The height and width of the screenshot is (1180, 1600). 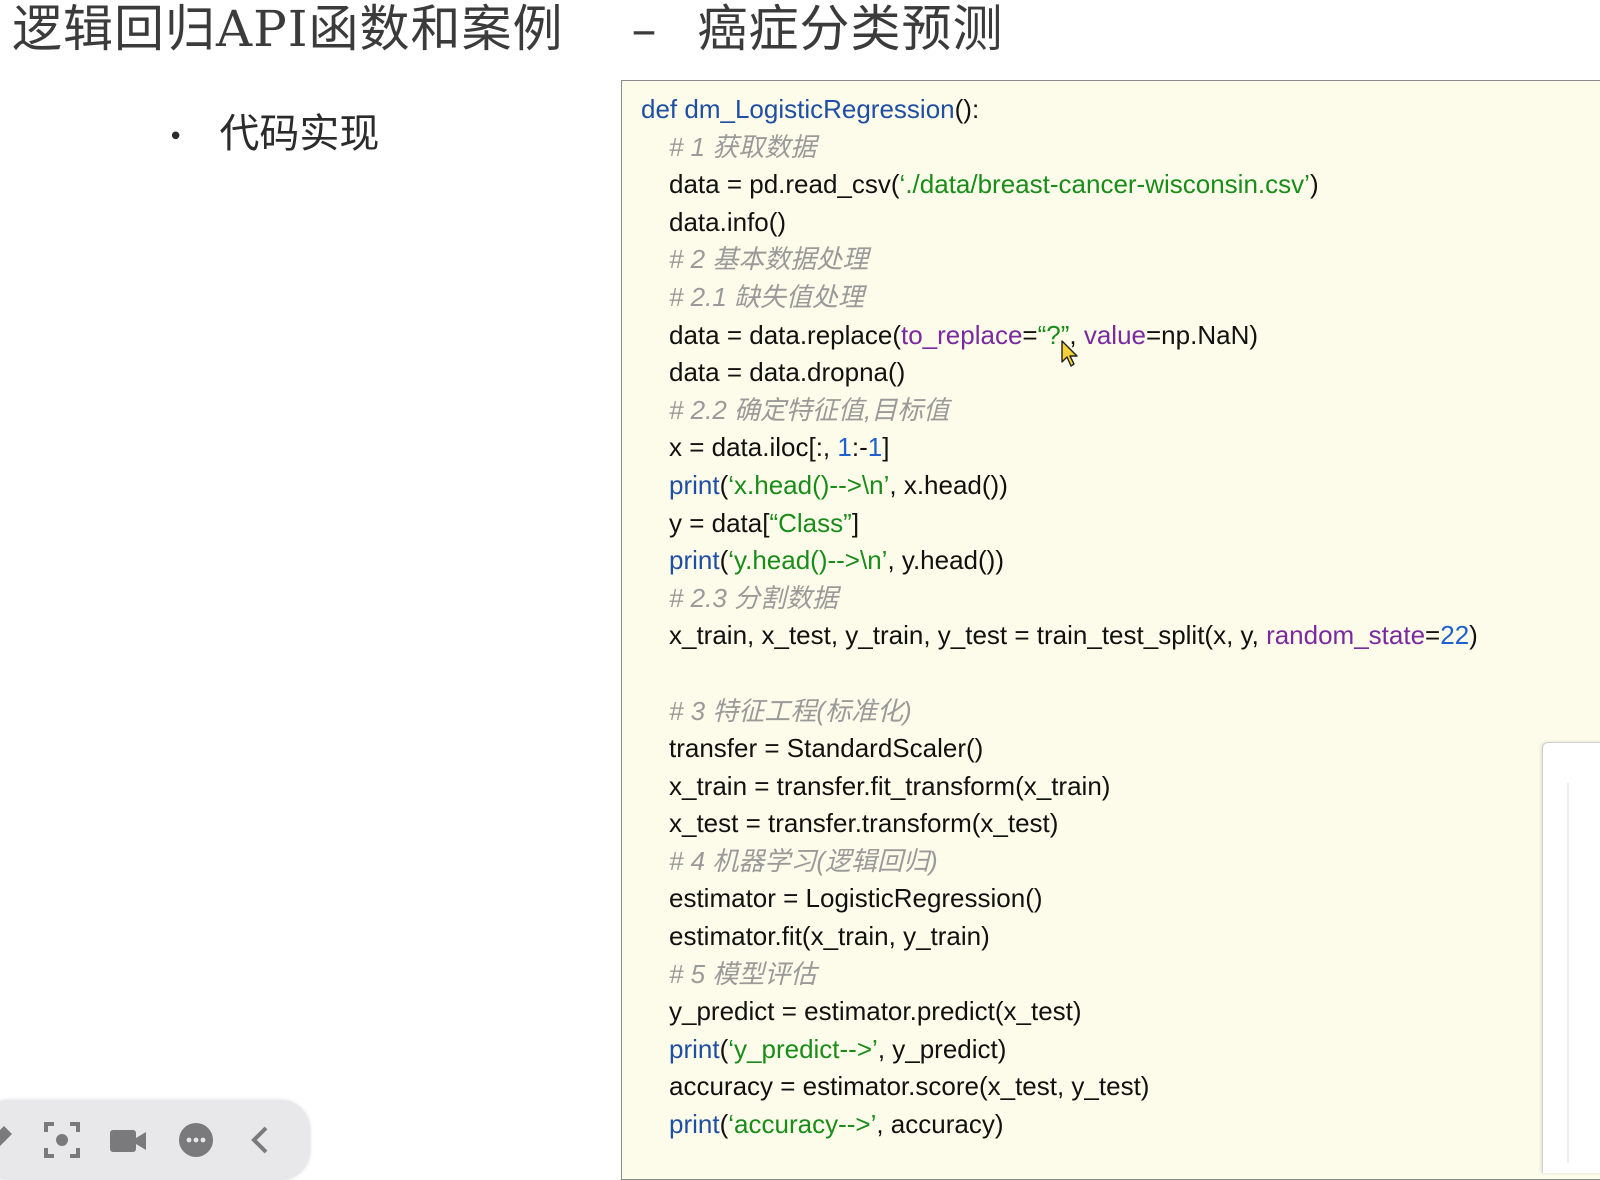 I want to click on screenshot-icon, so click(x=62, y=1140).